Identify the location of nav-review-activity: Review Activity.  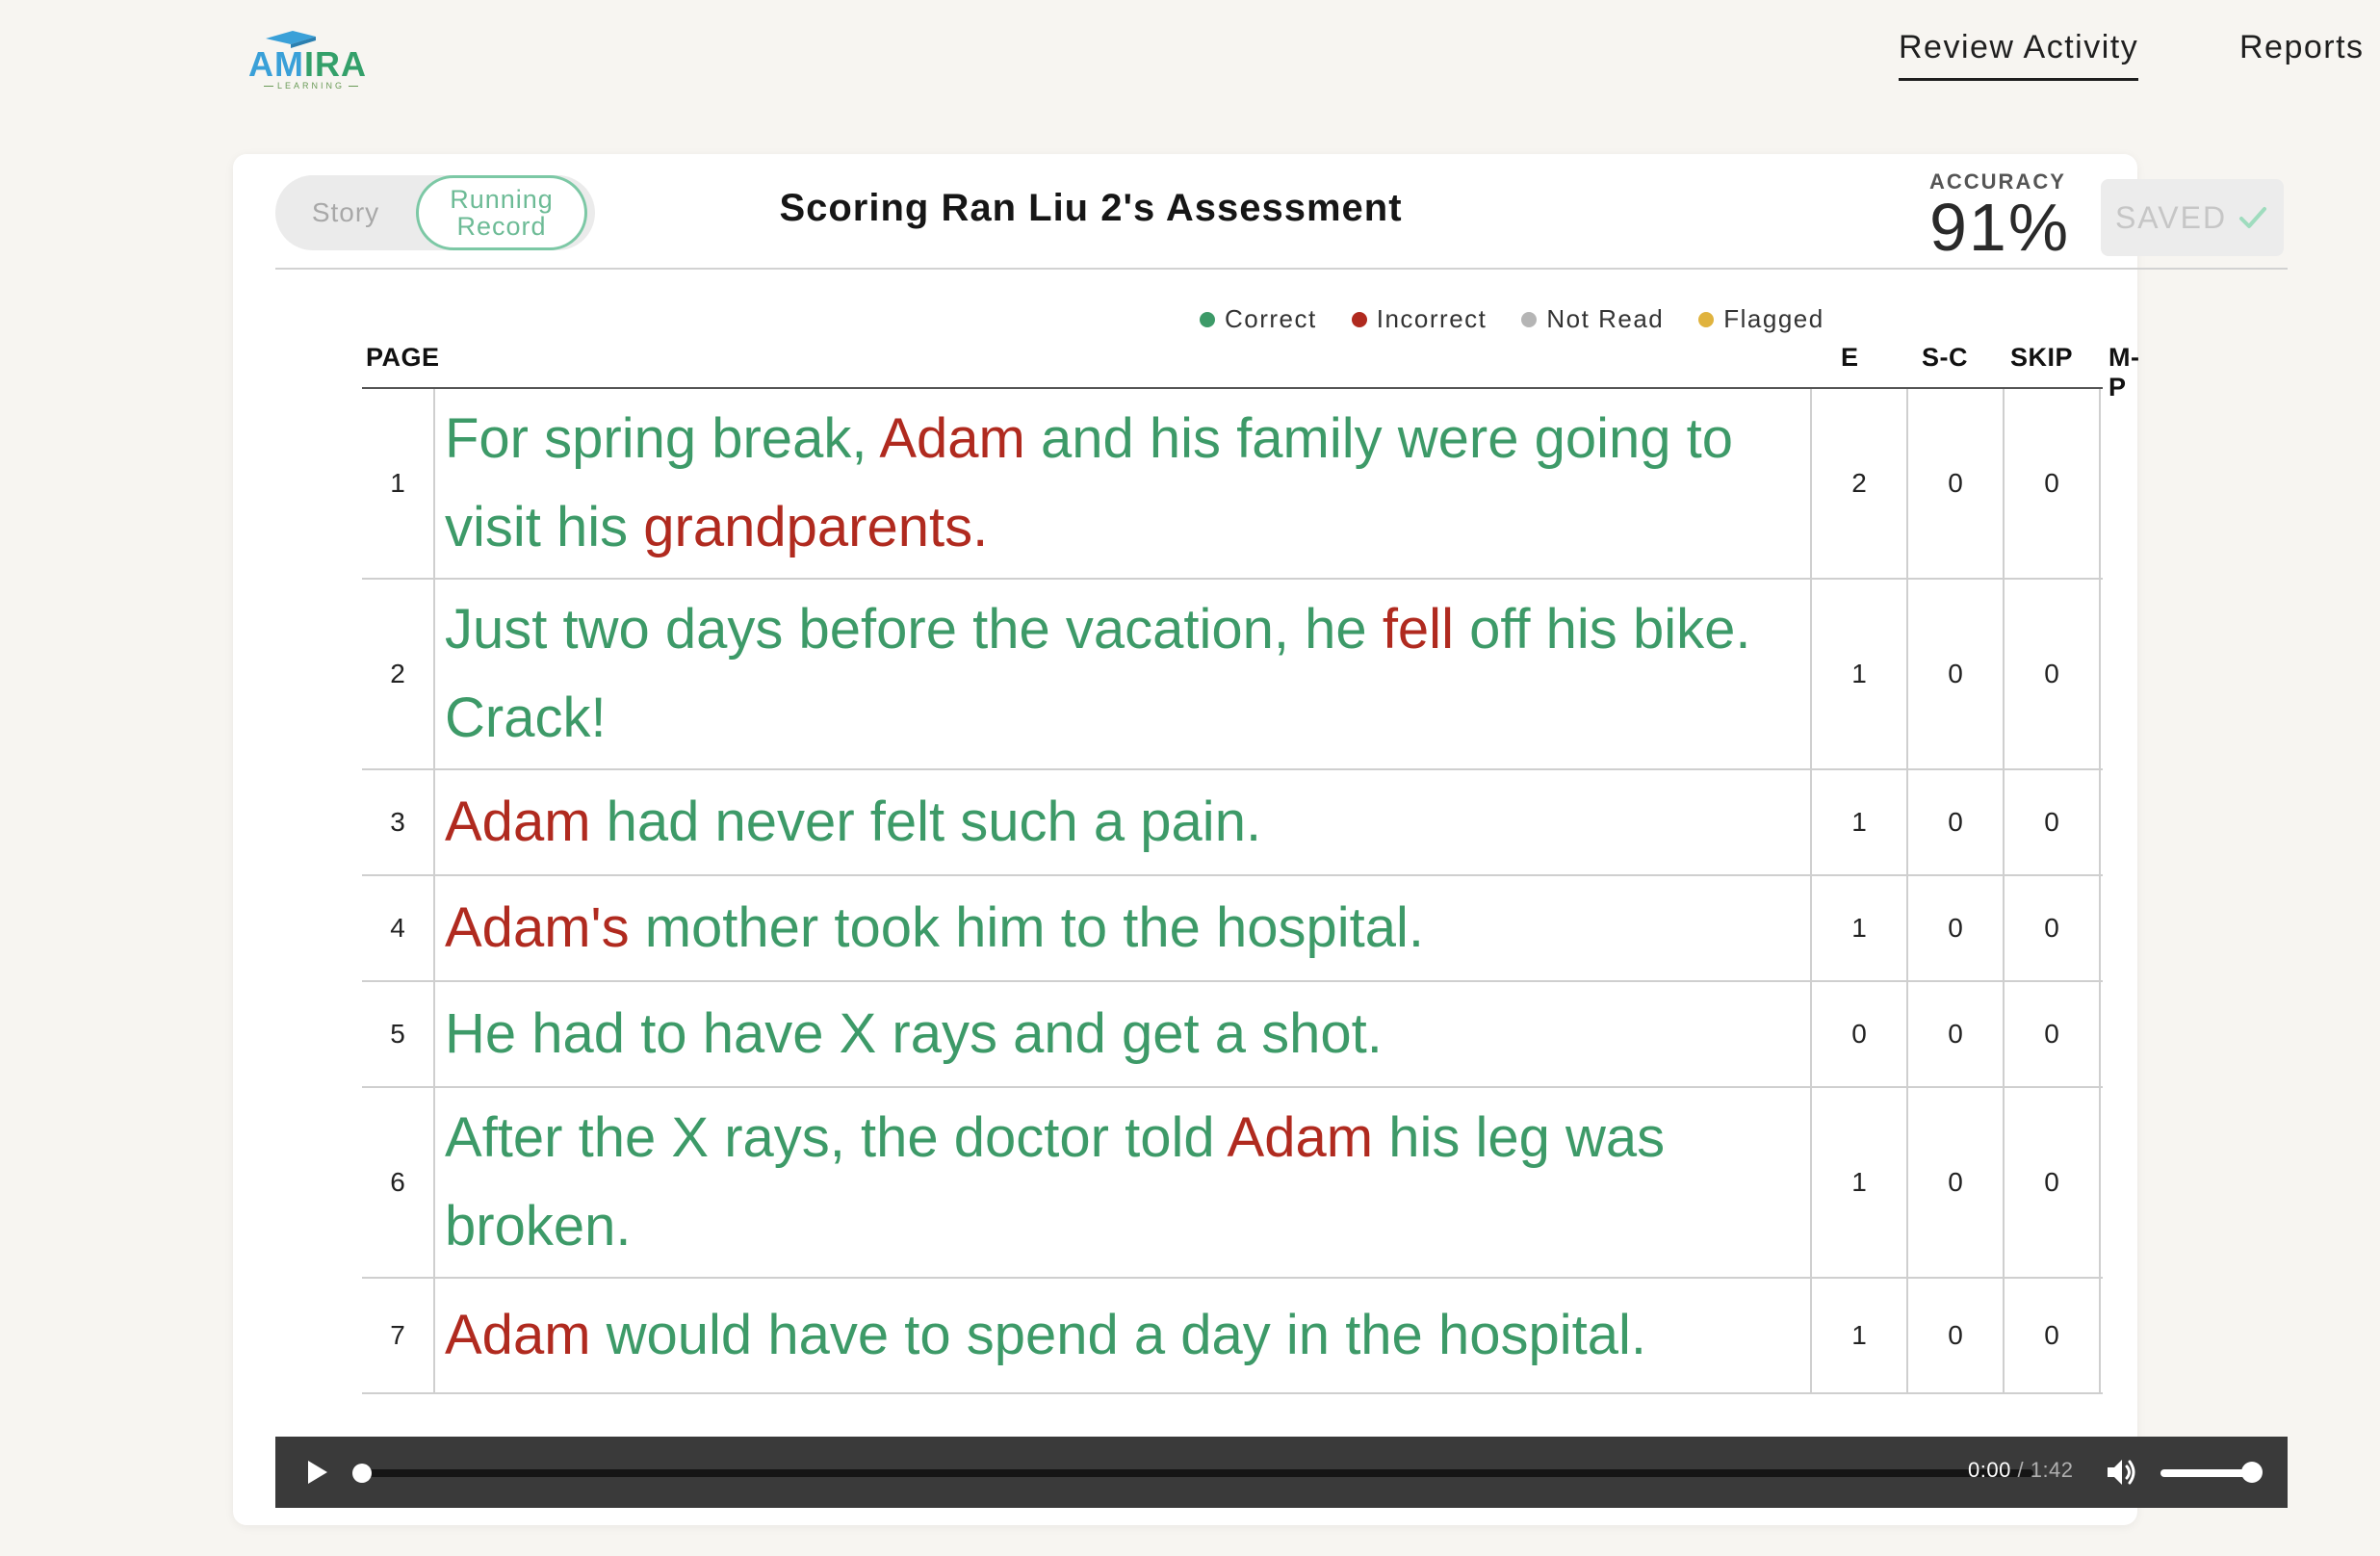
(2019, 55).